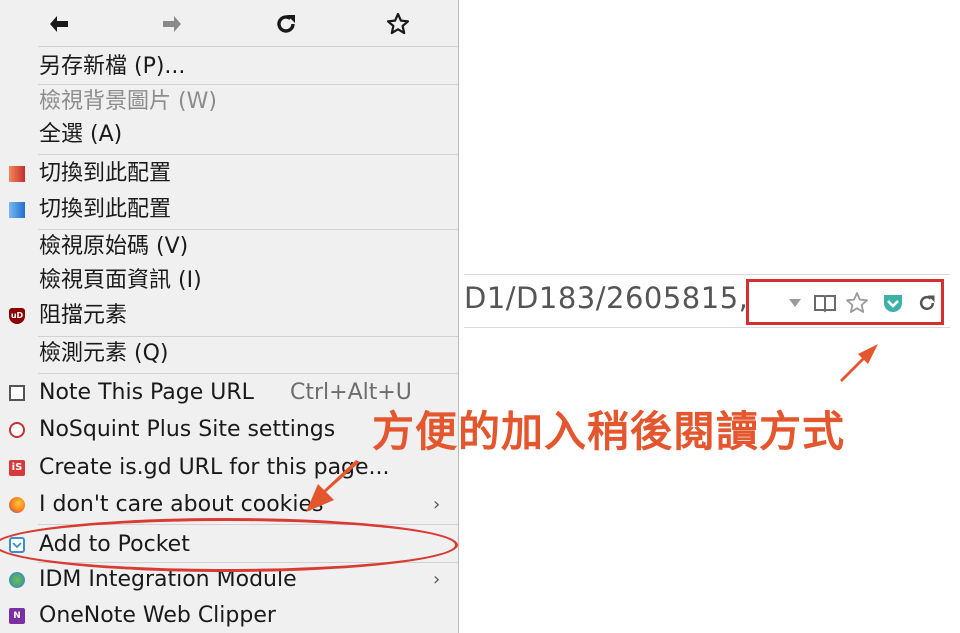 The image size is (960, 633). Describe the element at coordinates (17, 580) in the screenshot. I see `idm-icon` at that location.